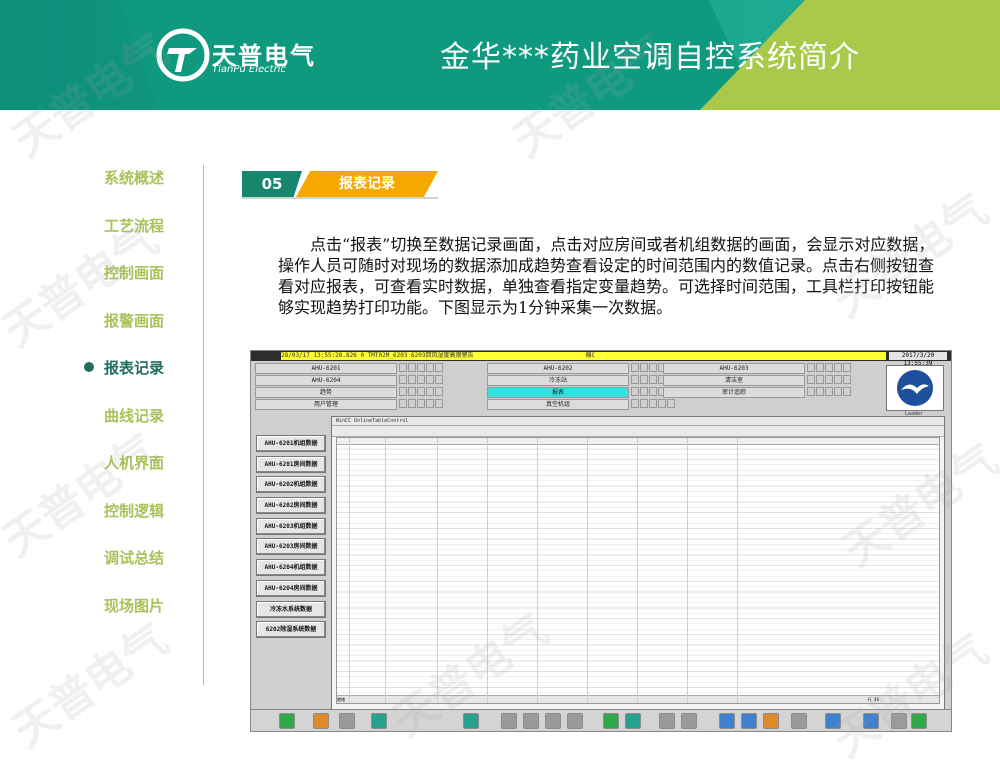 This screenshot has height=769, width=1000. Describe the element at coordinates (734, 380) in the screenshot. I see `scada-nav-button: 清洁室` at that location.